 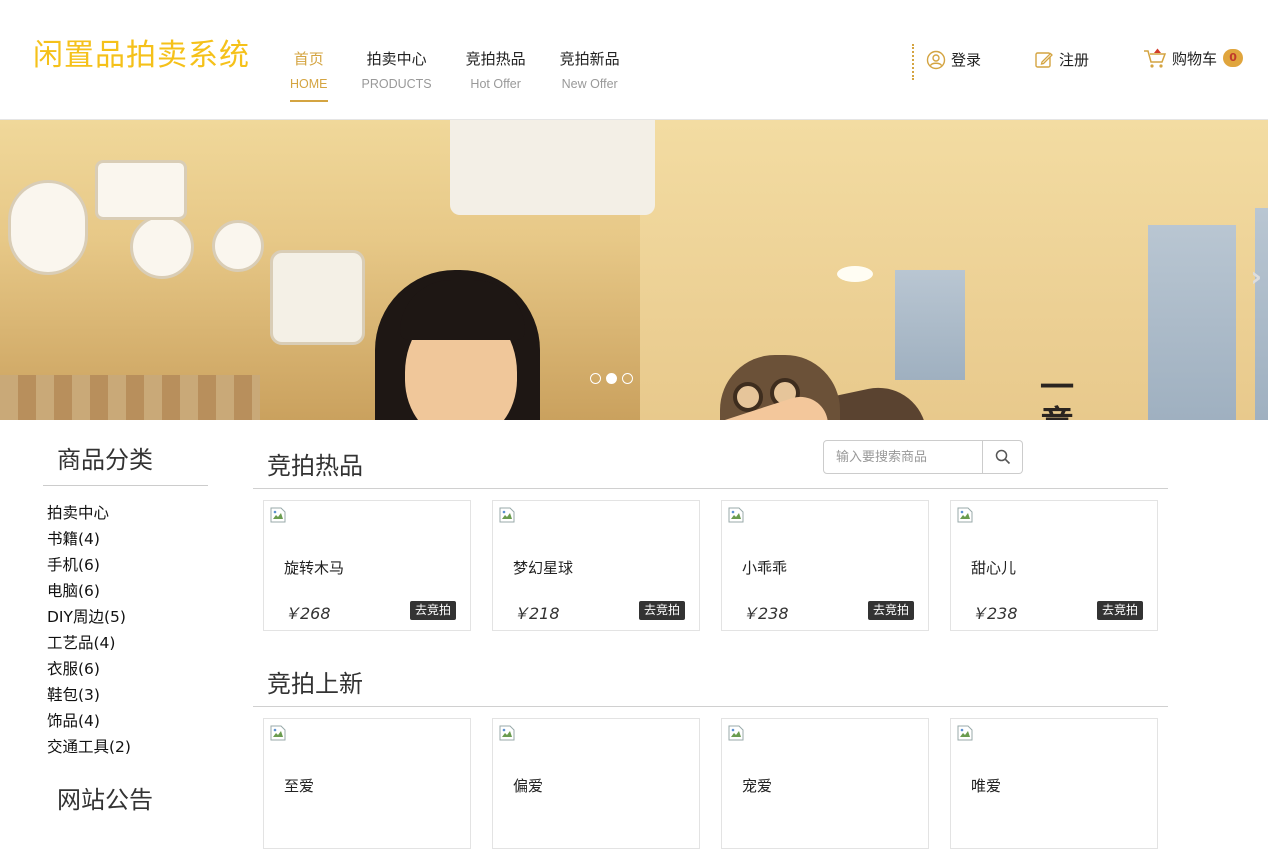 I want to click on hot-offer-header: 竞拍热品, so click(x=710, y=464).